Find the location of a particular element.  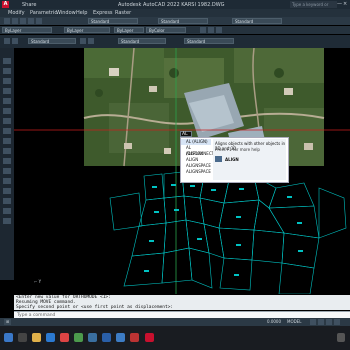

hatch-tool-icon is located at coordinates (7, 111).